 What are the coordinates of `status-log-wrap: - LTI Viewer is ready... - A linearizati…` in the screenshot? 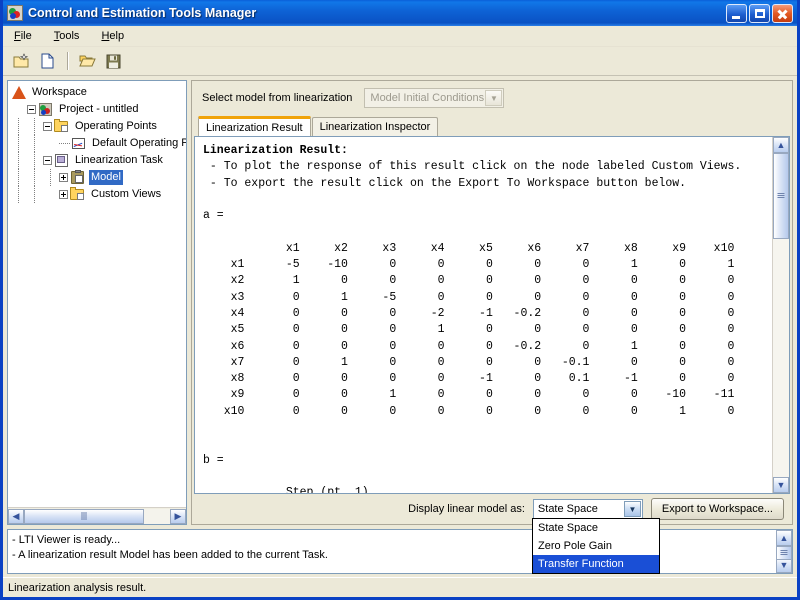 It's located at (400, 553).